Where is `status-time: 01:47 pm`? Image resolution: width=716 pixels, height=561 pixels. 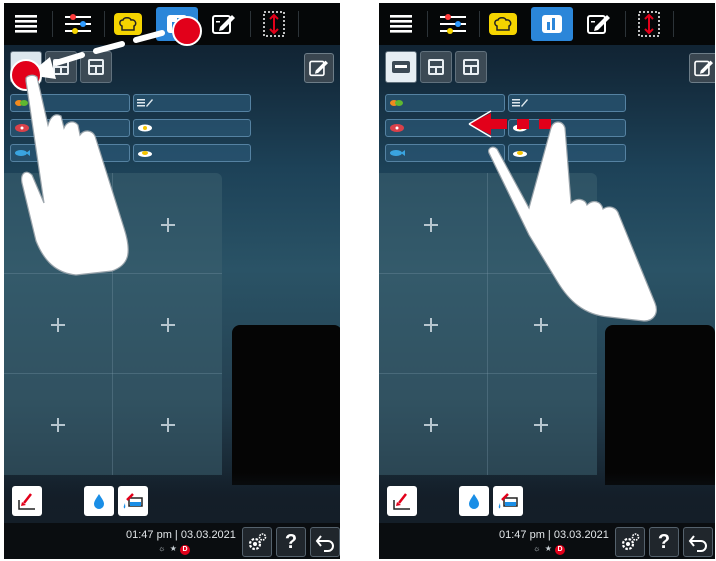 status-time: 01:47 pm is located at coordinates (522, 535).